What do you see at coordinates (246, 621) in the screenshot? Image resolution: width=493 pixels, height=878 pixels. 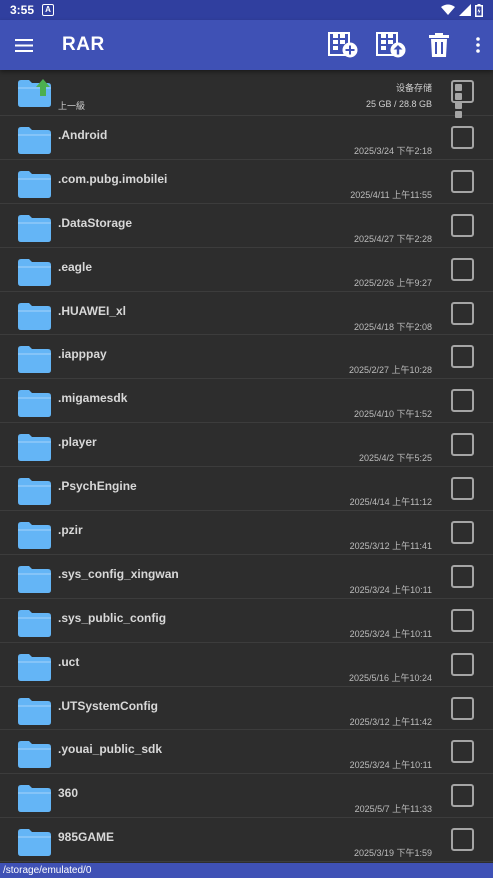 I see `file-row: .sys_public_config 2025/3/24 上午10:11` at bounding box center [246, 621].